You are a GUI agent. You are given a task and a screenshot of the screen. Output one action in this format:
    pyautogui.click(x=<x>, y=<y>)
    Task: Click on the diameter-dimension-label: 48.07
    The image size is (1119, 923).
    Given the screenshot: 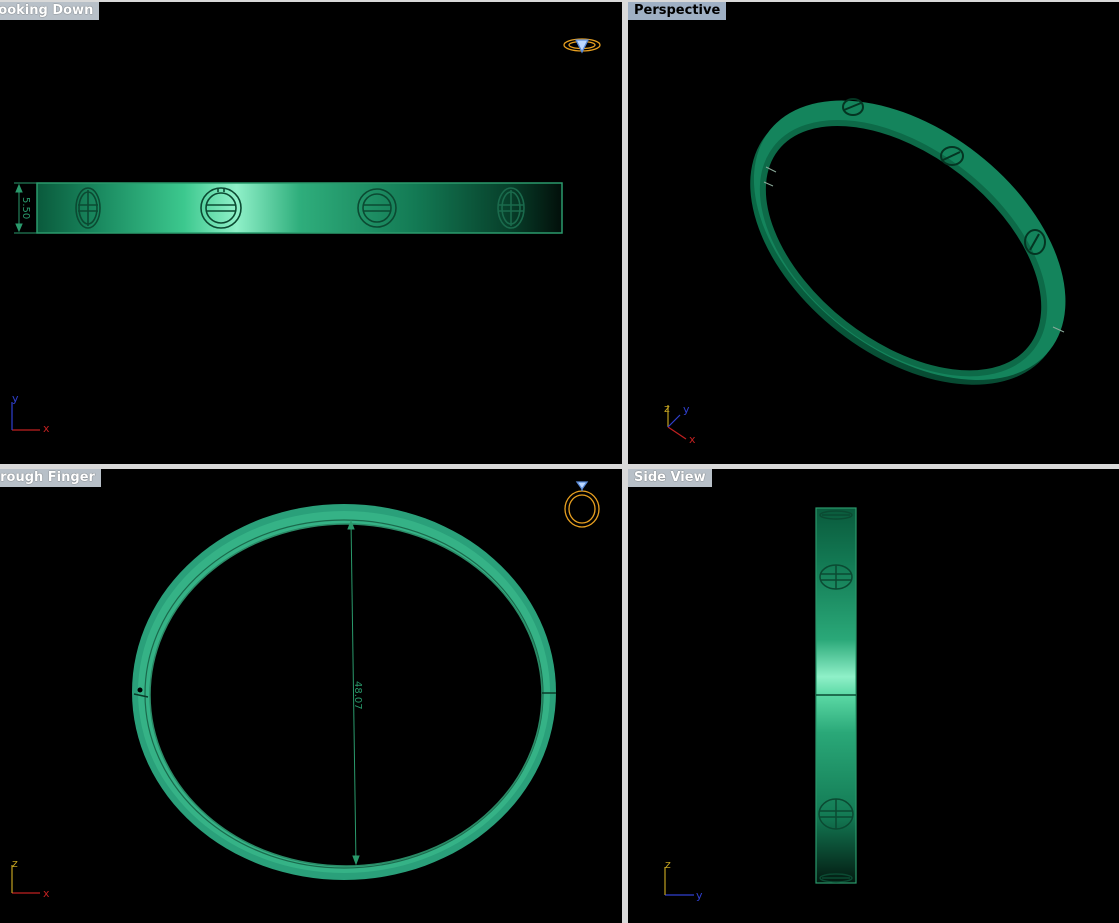 What is the action you would take?
    pyautogui.click(x=357, y=695)
    